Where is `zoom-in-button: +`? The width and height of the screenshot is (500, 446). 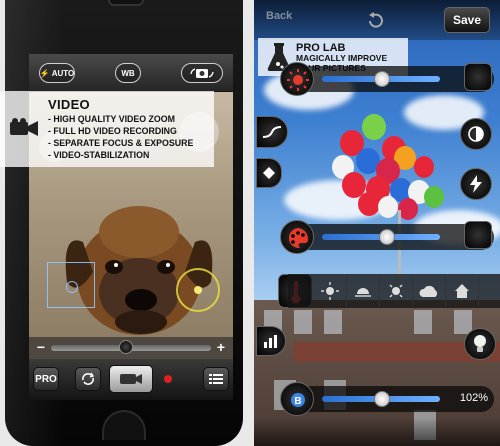 zoom-in-button: + is located at coordinates (221, 347).